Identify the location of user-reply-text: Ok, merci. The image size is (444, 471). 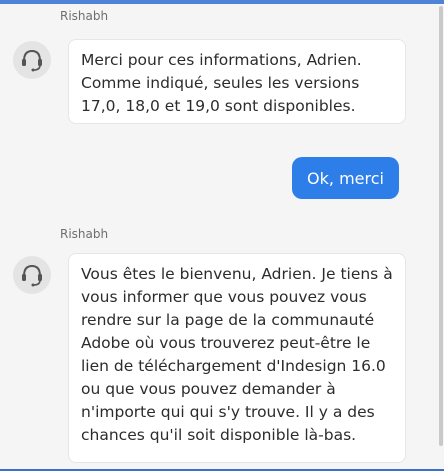
(345, 178).